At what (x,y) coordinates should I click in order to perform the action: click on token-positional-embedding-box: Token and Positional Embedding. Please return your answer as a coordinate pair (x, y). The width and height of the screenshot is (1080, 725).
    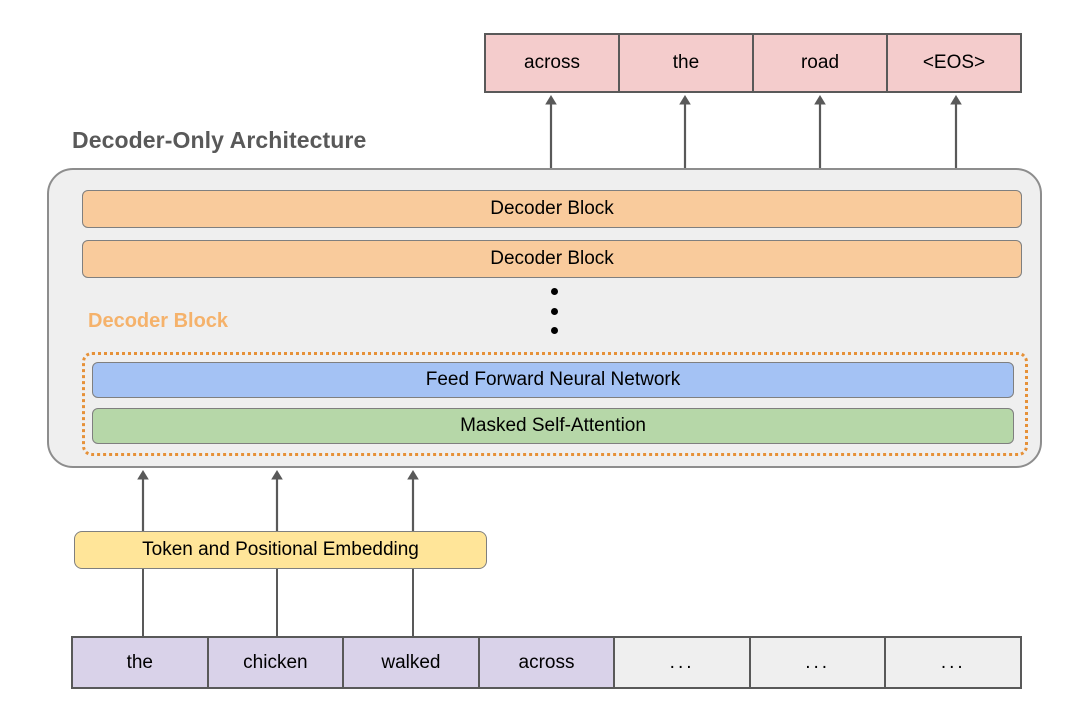
    Looking at the image, I should click on (280, 550).